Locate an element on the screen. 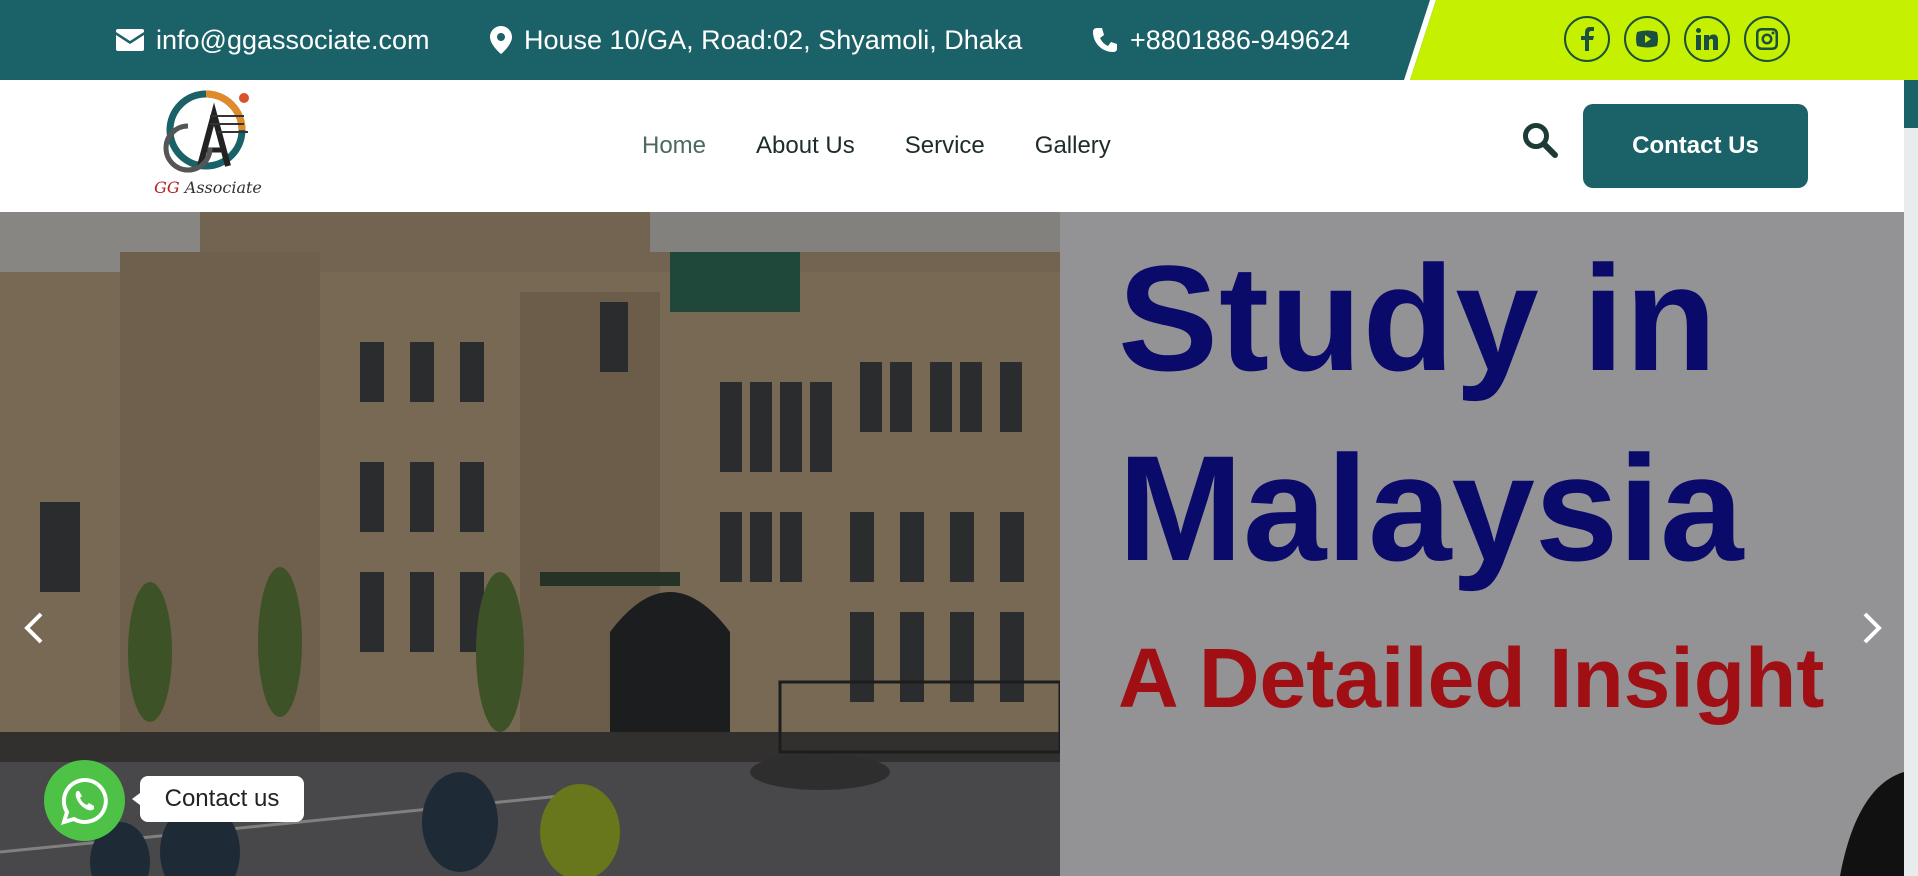 The image size is (1918, 876). contact-us-button: Contact Us is located at coordinates (1695, 146).